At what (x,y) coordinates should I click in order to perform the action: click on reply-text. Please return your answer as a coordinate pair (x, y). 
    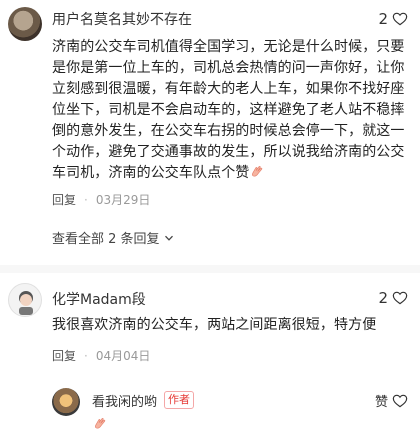
    Looking at the image, I should click on (100, 423).